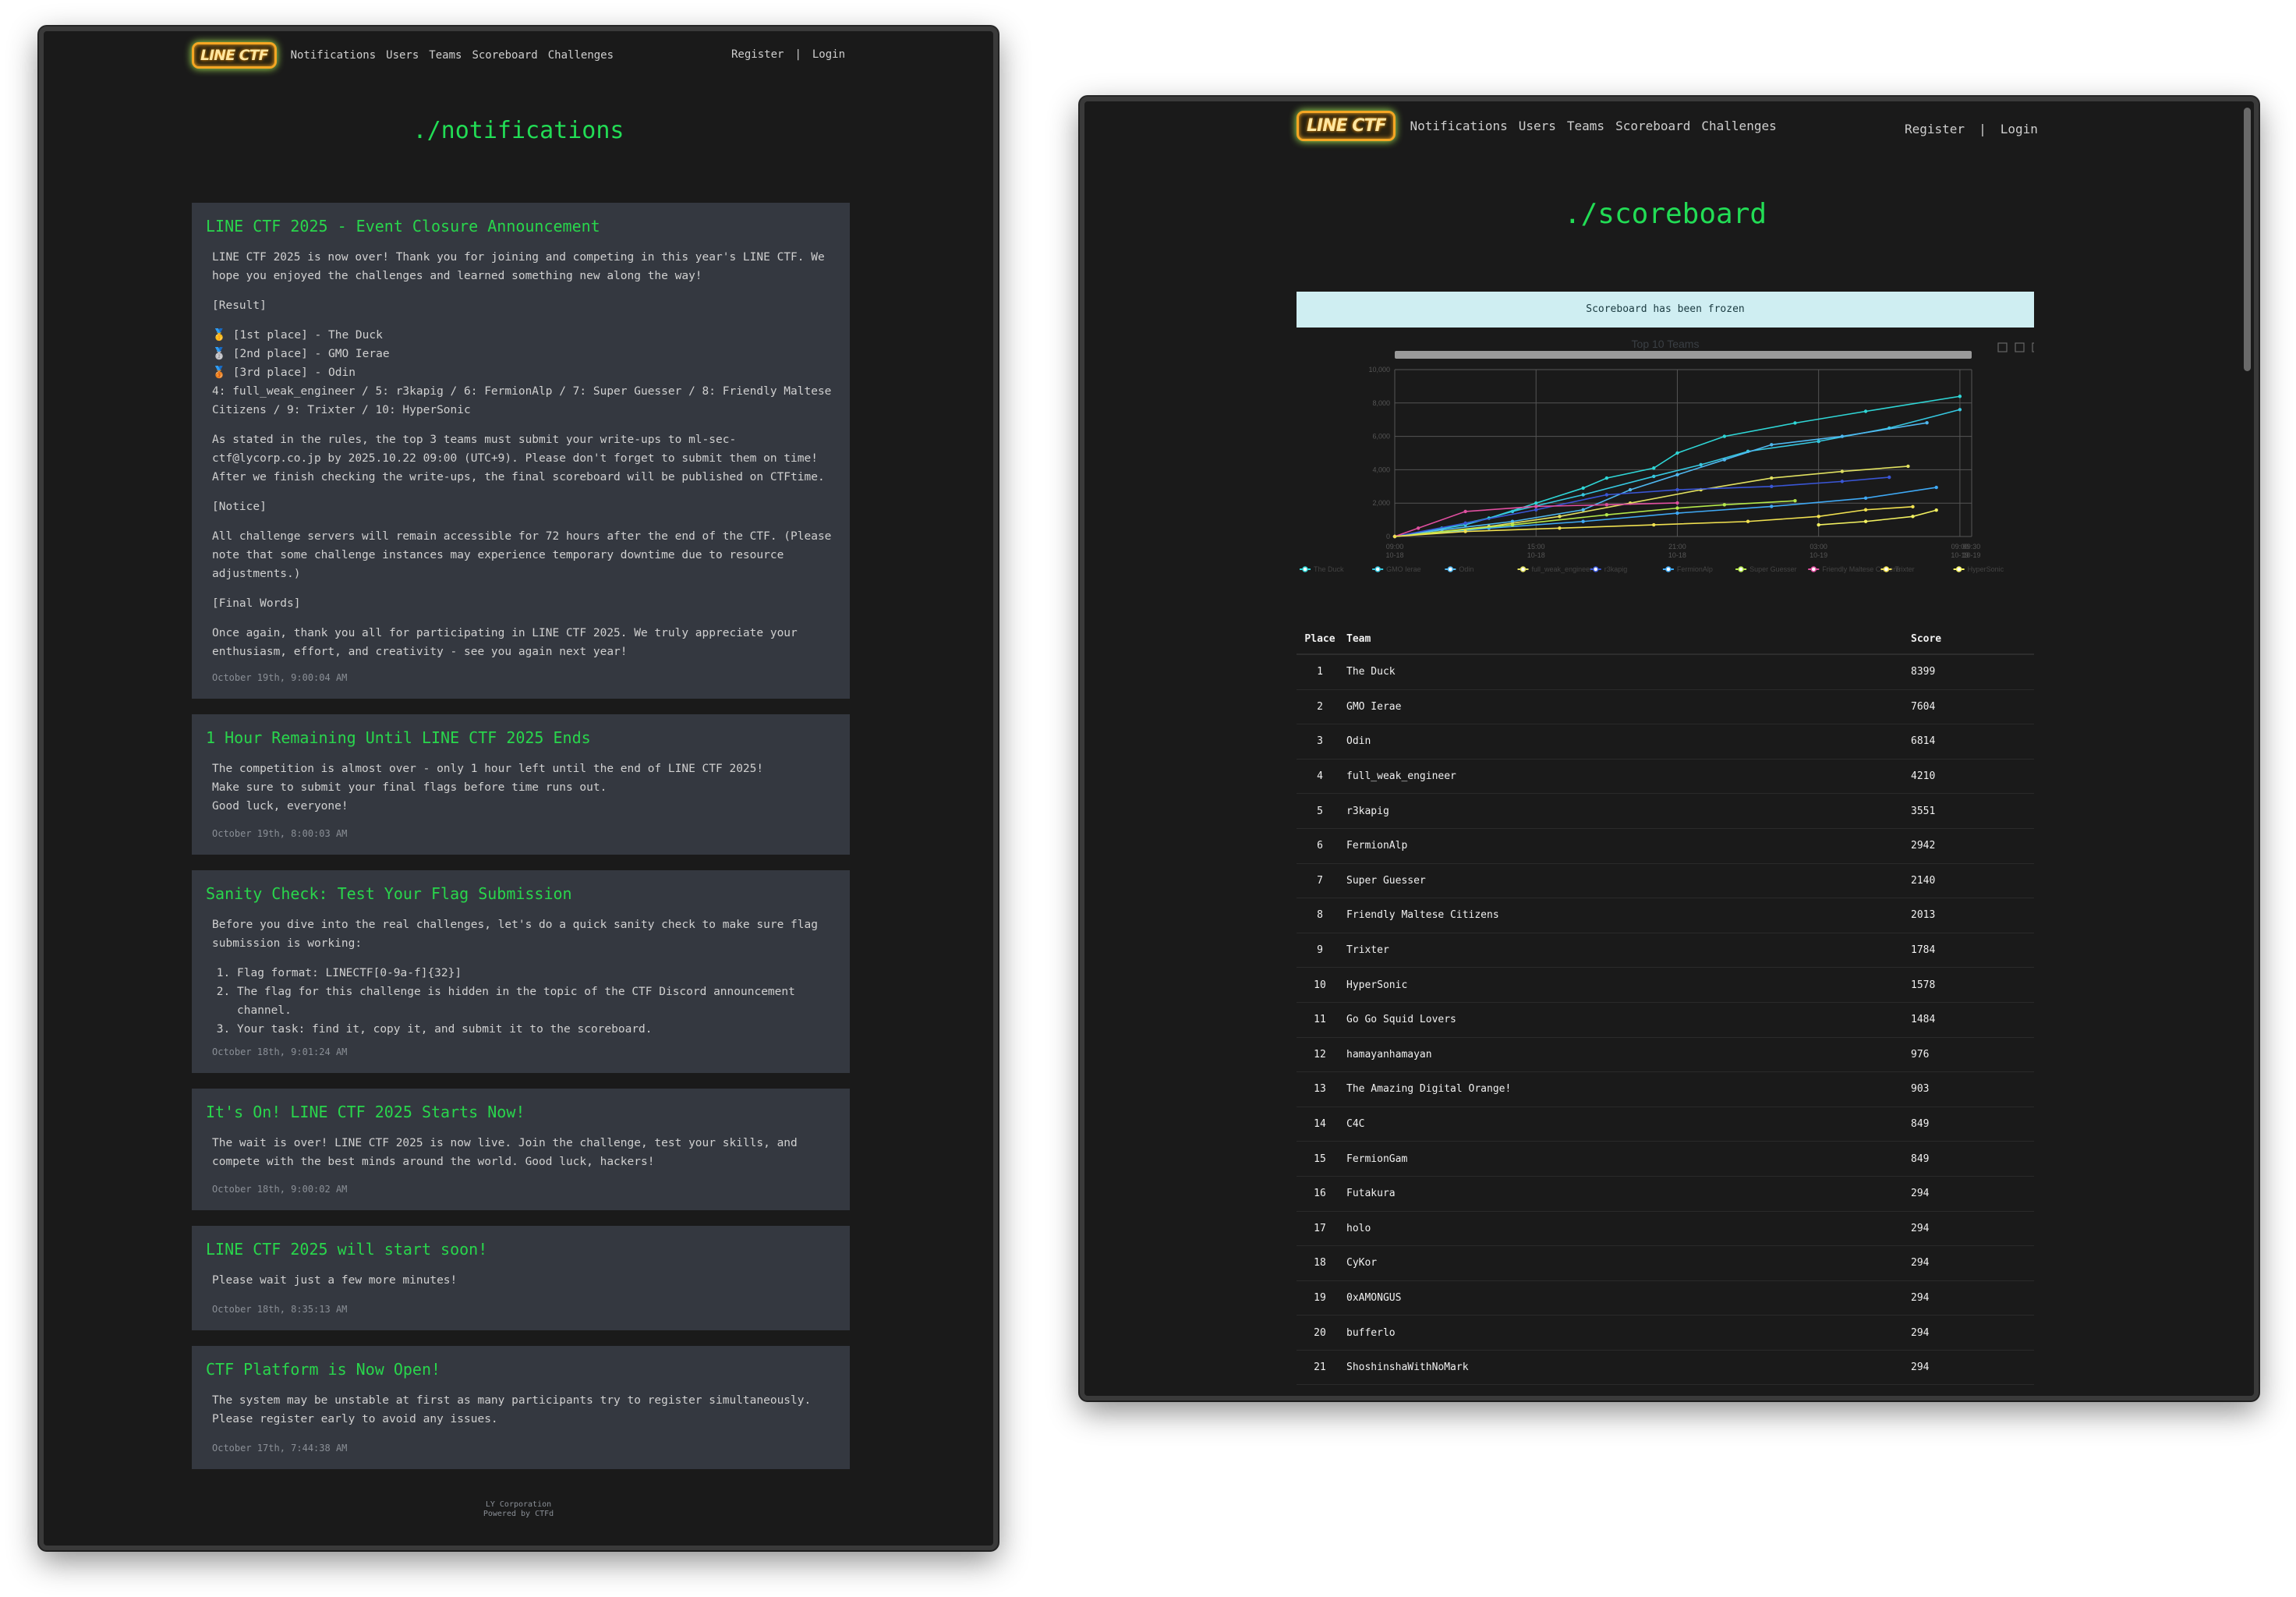 This screenshot has width=2296, height=1597. Describe the element at coordinates (1619, 1019) in the screenshot. I see `row-team: Go Go Squid Lovers` at that location.